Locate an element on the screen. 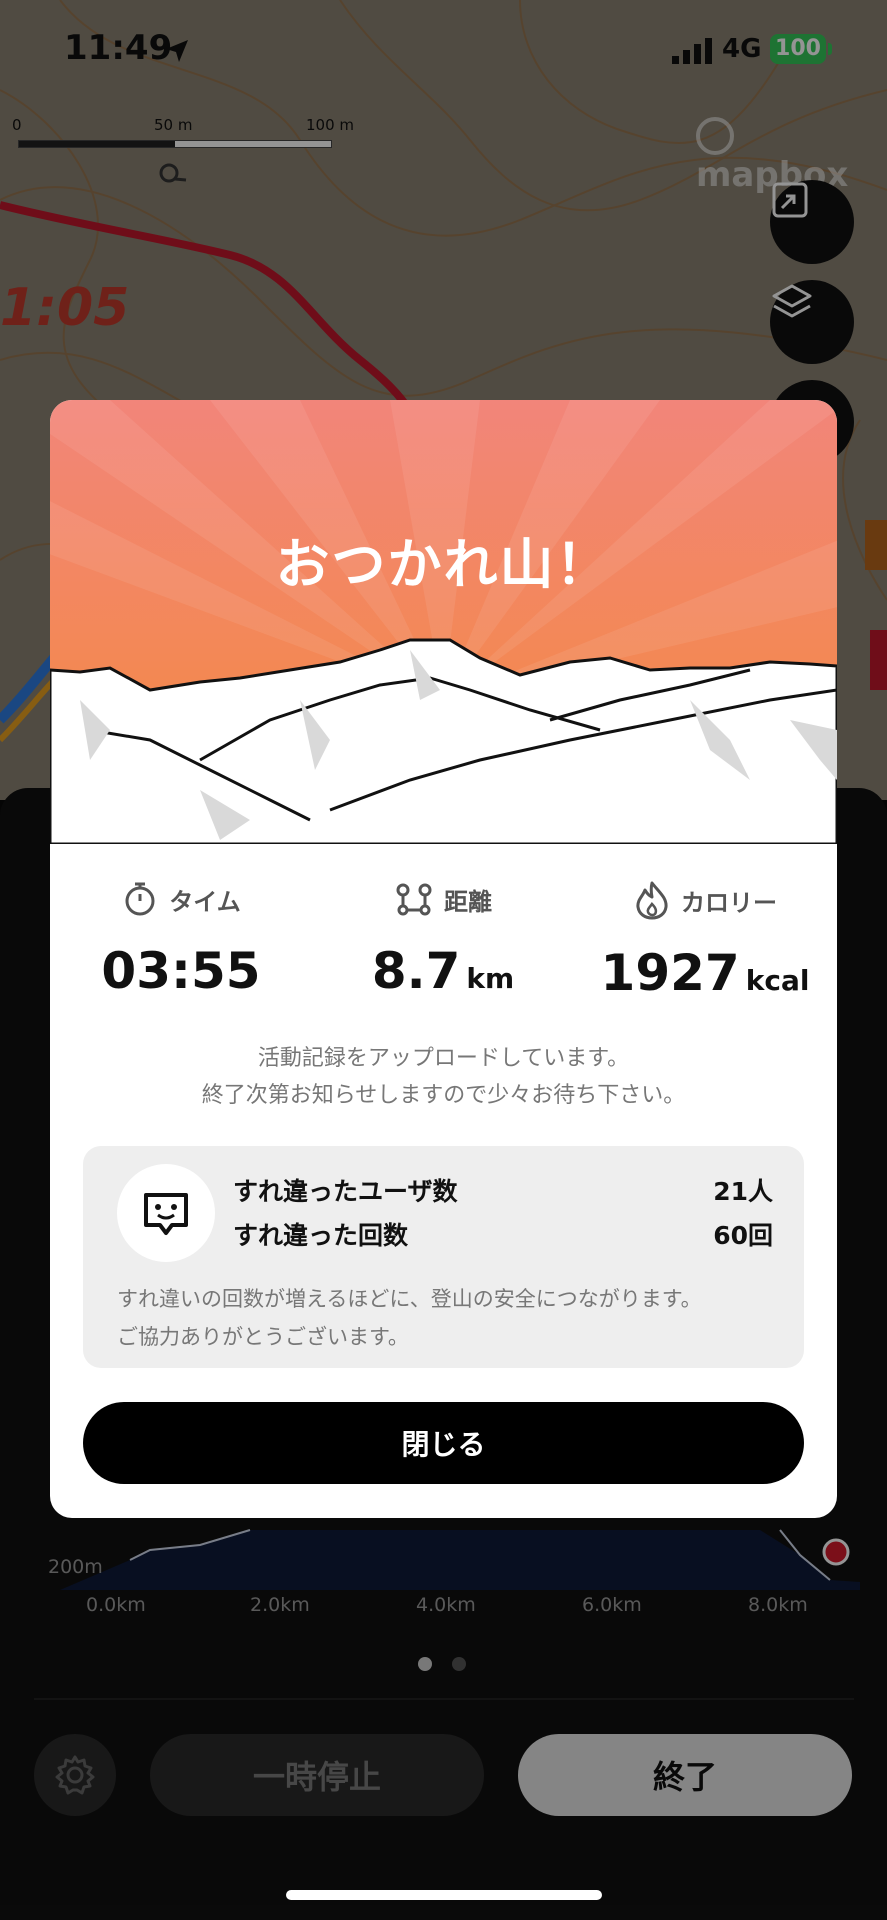 The image size is (887, 1920). mapbox-mark-icon is located at coordinates (715, 135).